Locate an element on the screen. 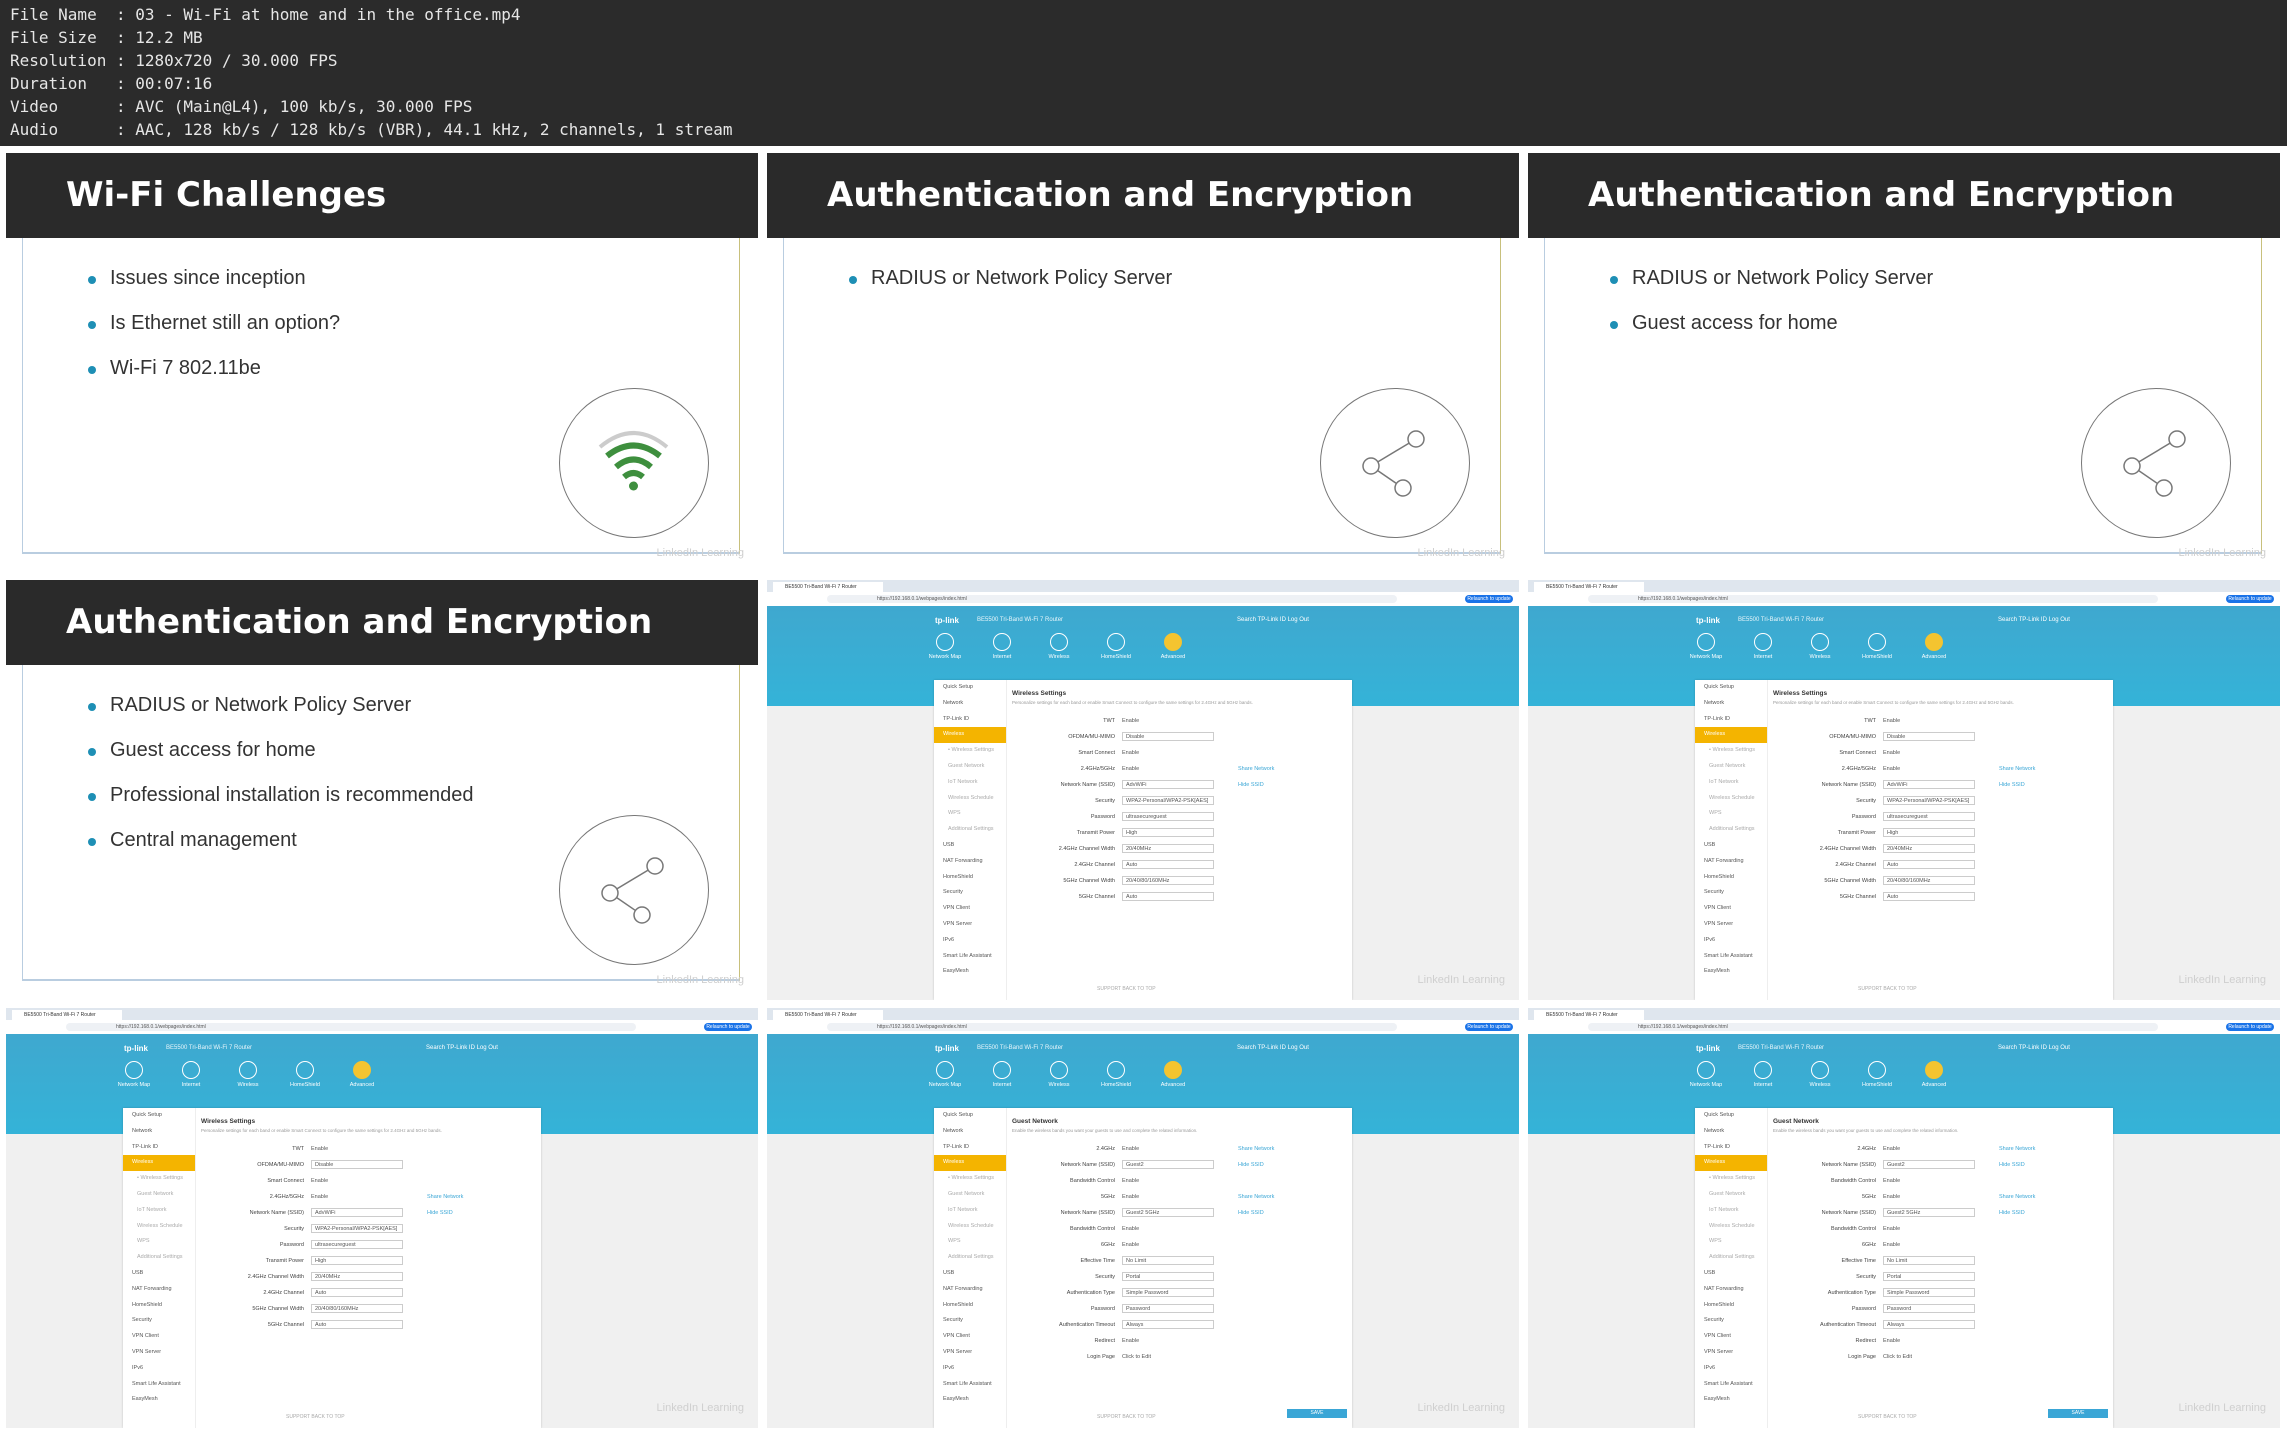  field-value: Guest2 is located at coordinates (1929, 1164).